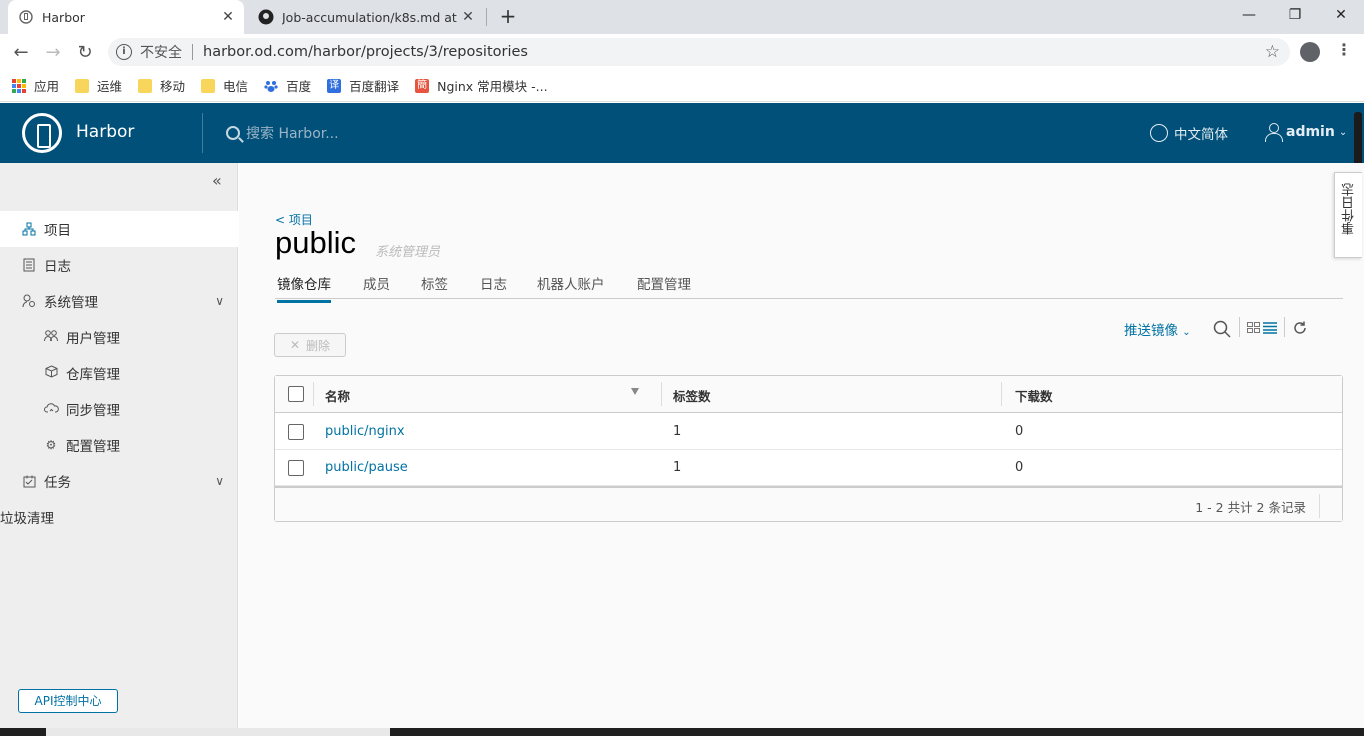 This screenshot has width=1364, height=736. I want to click on tab-members: 成员, so click(376, 283).